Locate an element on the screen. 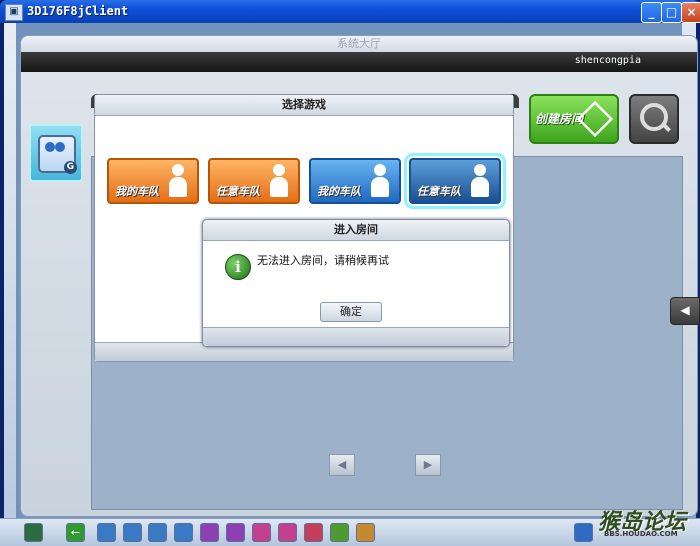  team-icon is located at coordinates (235, 532).